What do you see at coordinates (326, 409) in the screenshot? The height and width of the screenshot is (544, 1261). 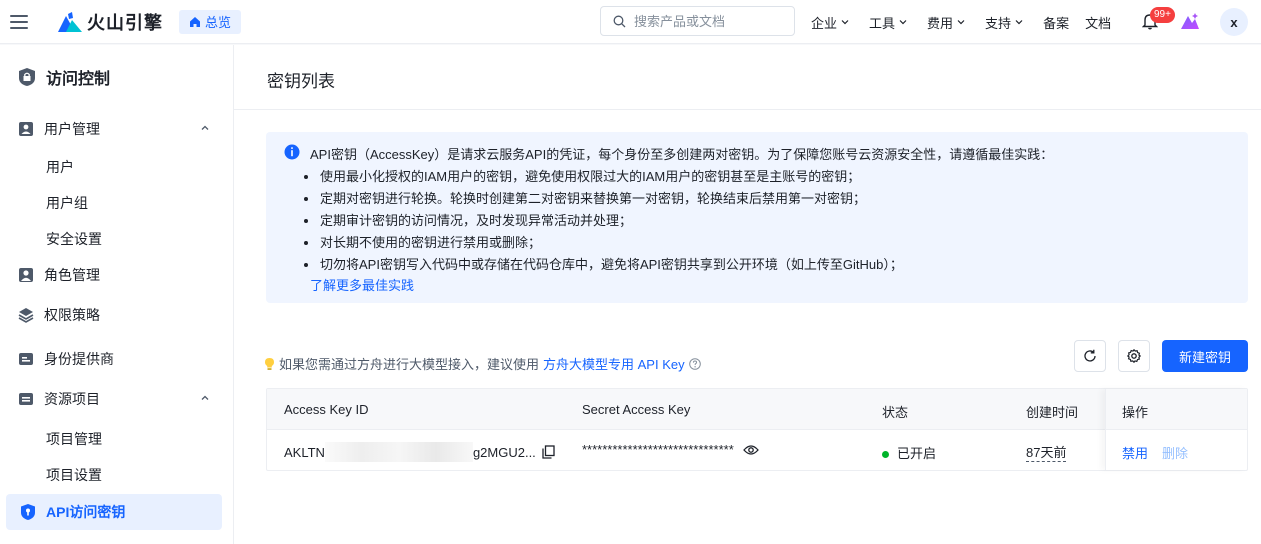 I see `column-header-access-key-id: Access Key ID` at bounding box center [326, 409].